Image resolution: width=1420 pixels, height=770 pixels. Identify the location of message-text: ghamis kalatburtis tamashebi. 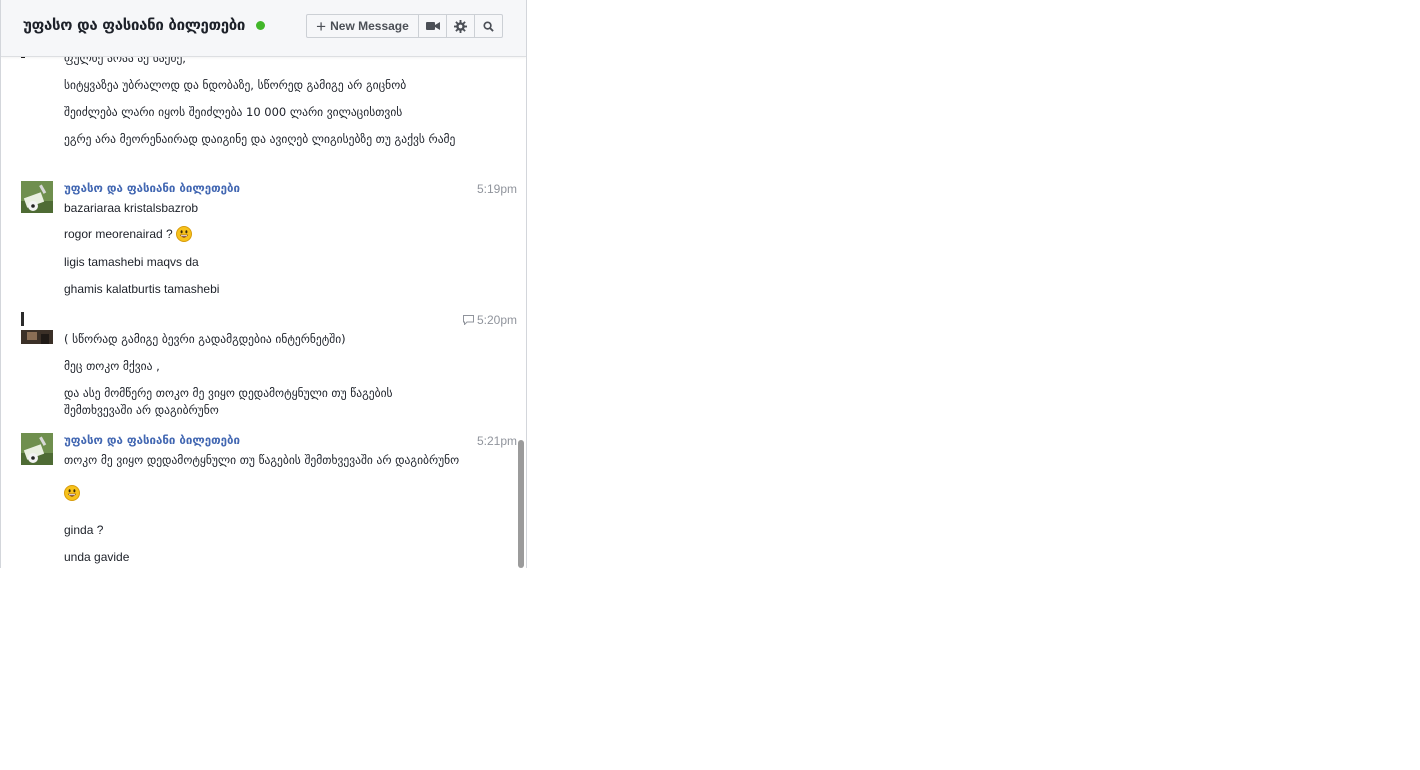
(142, 289).